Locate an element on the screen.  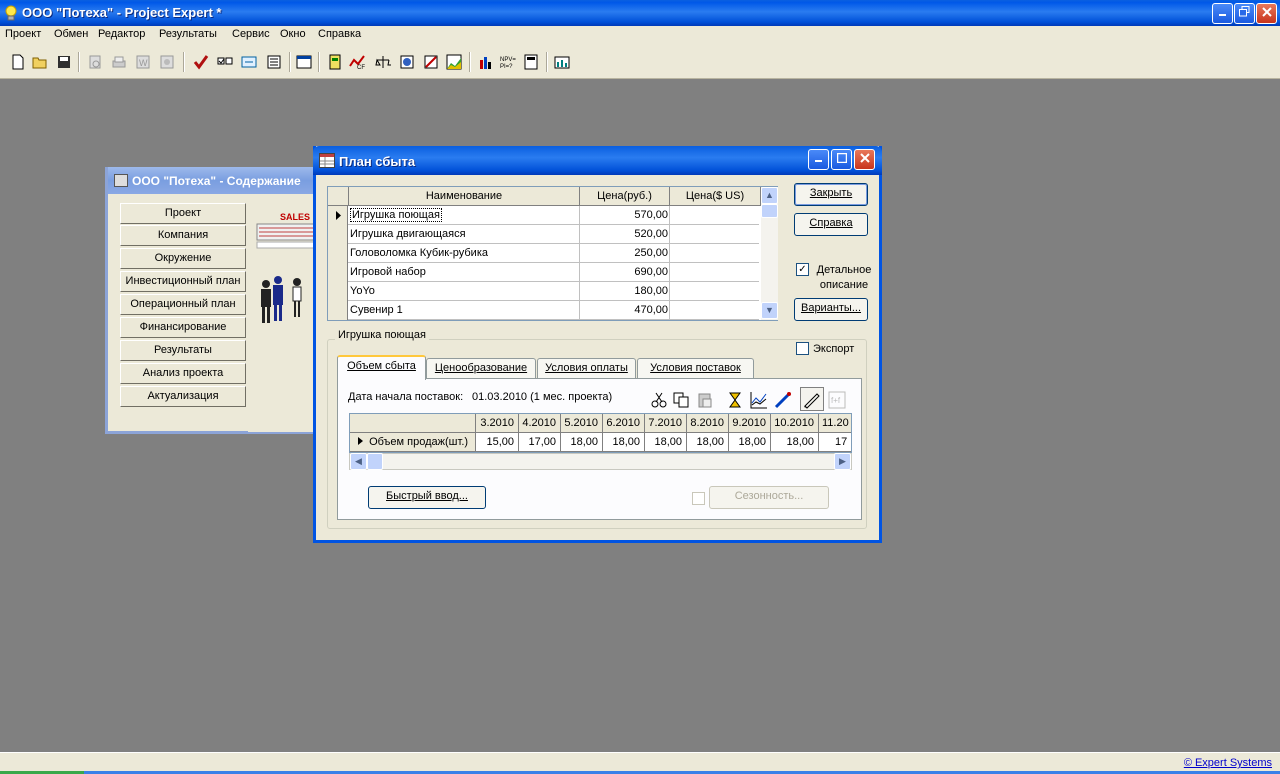
scroll-right-button: ▶ is located at coordinates (842, 461).